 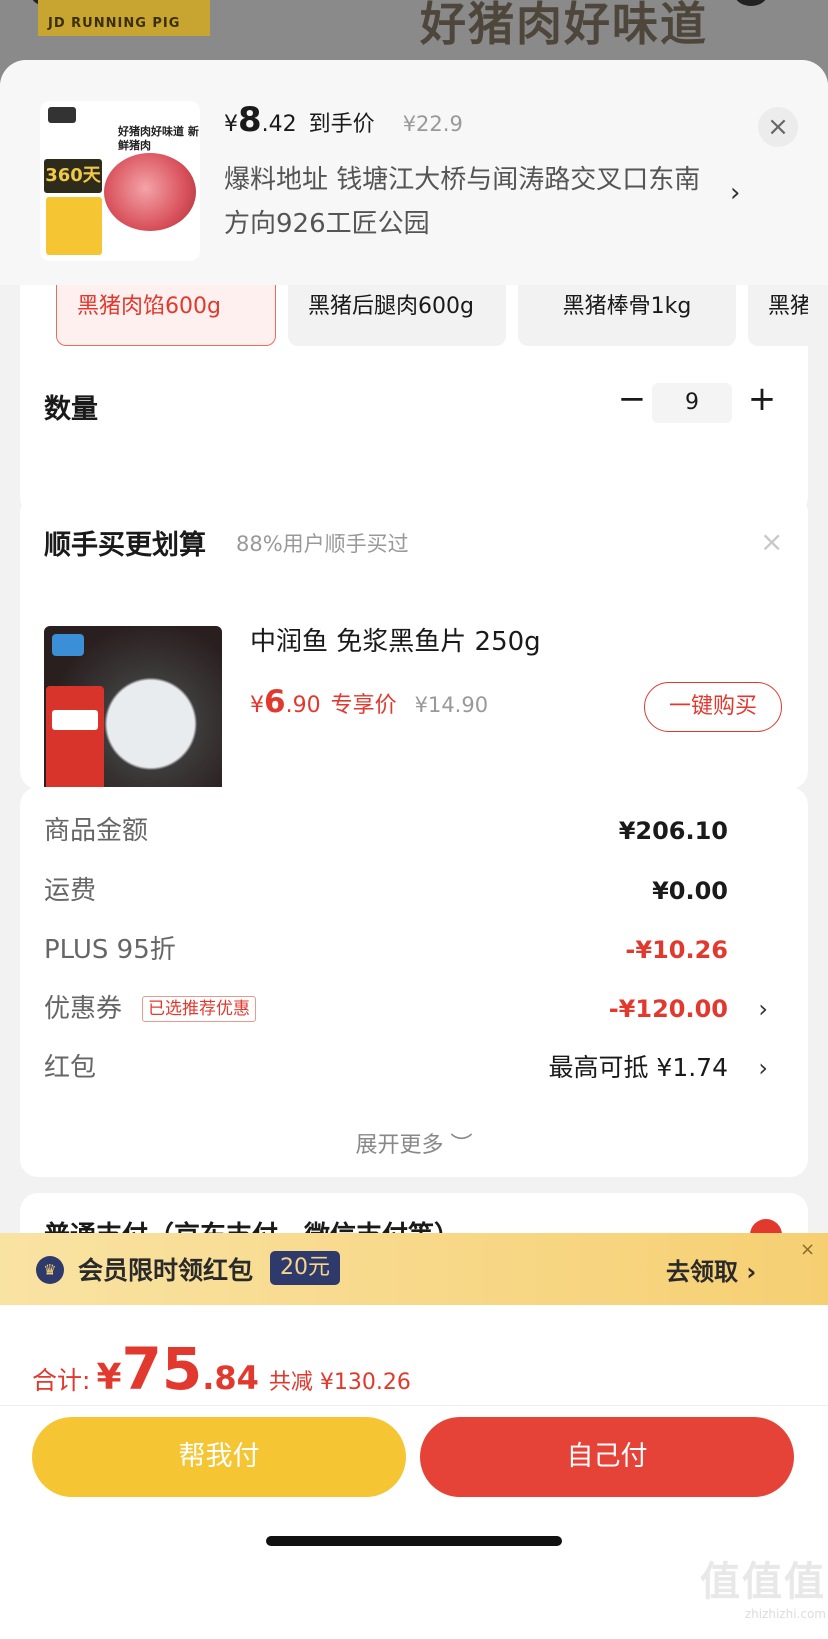 I want to click on fish-price-sticker, so click(x=75, y=720).